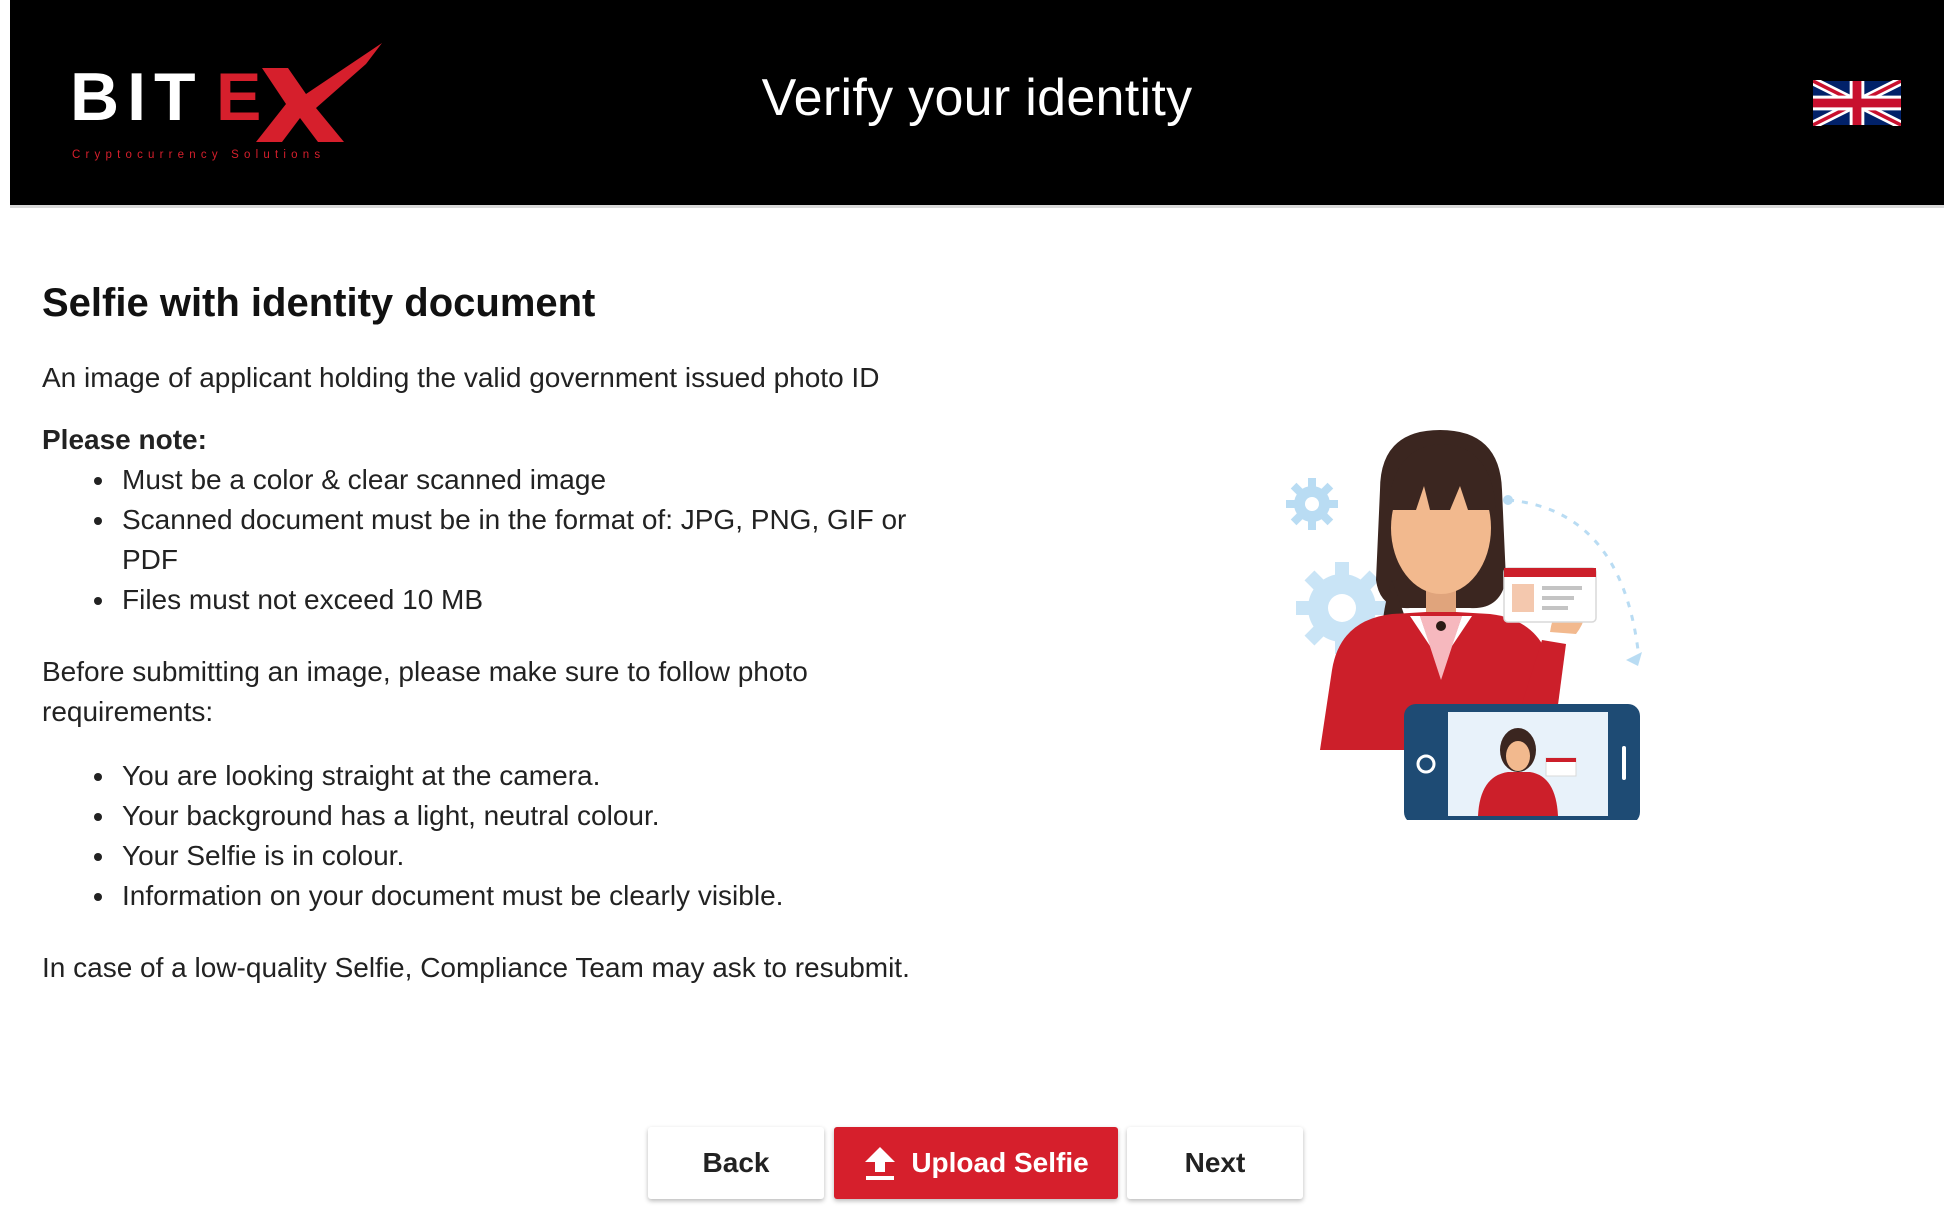 The image size is (1944, 1220). Describe the element at coordinates (1312, 504) in the screenshot. I see `gear-icon` at that location.